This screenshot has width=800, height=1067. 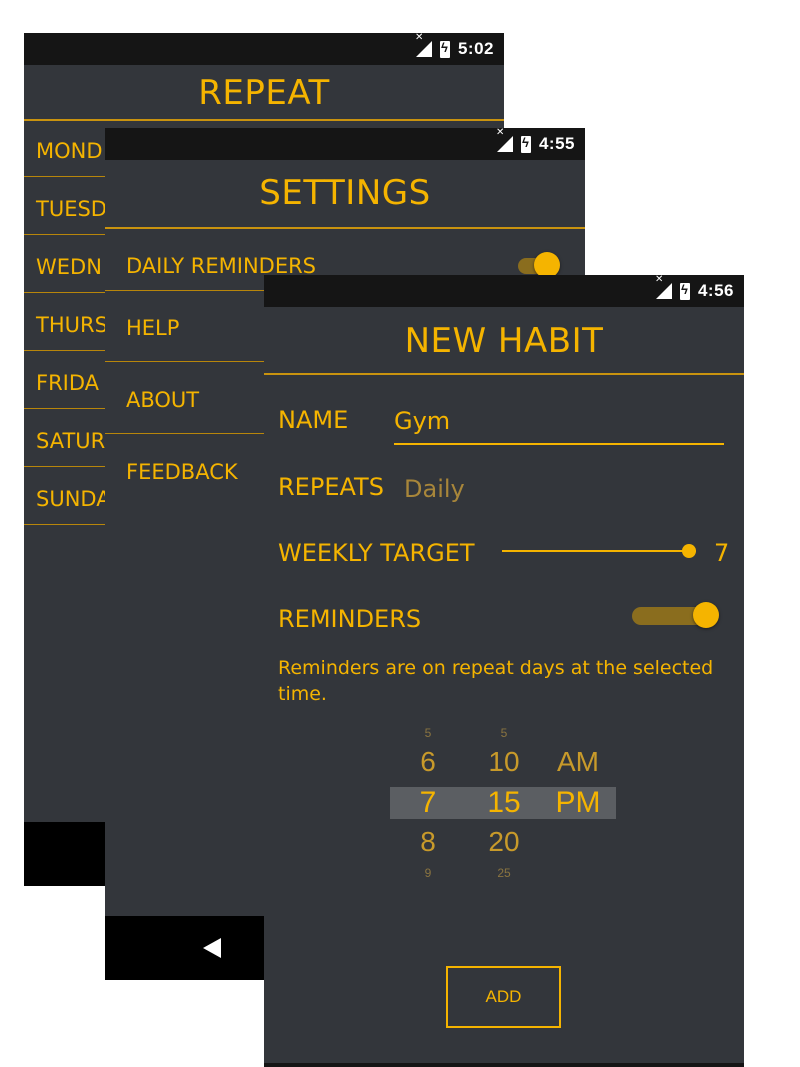 I want to click on weekly-target-label: WEEKLY TARGET, so click(x=376, y=553).